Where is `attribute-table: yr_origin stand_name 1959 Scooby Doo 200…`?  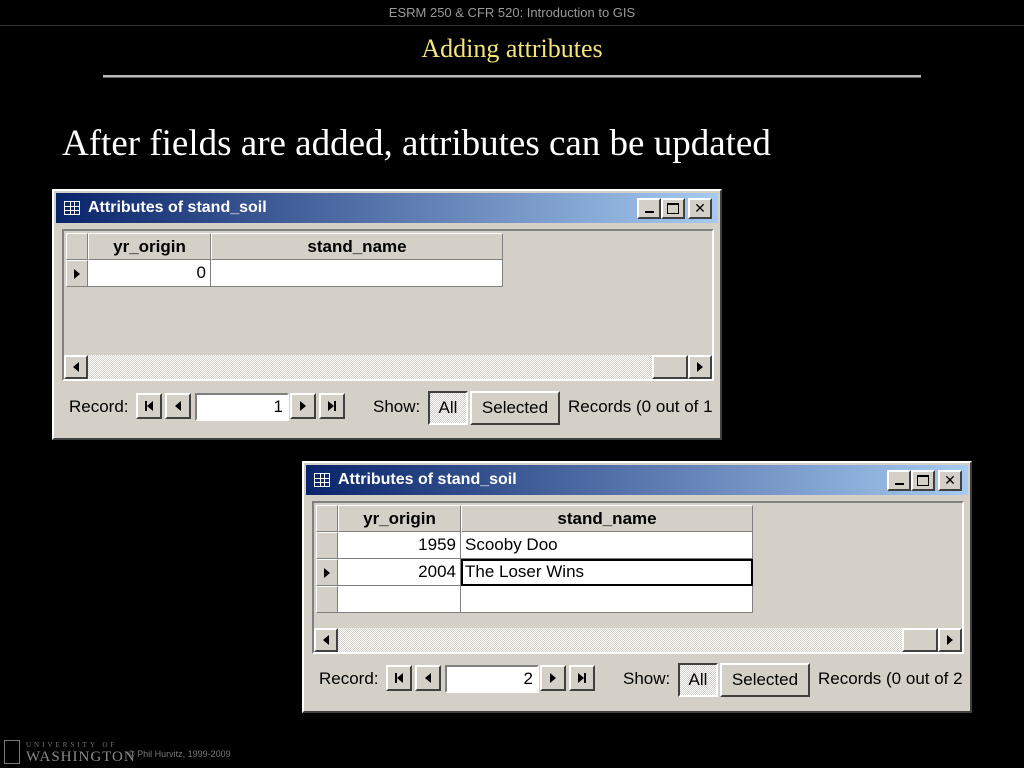
attribute-table: yr_origin stand_name 1959 Scooby Doo 200… is located at coordinates (534, 559).